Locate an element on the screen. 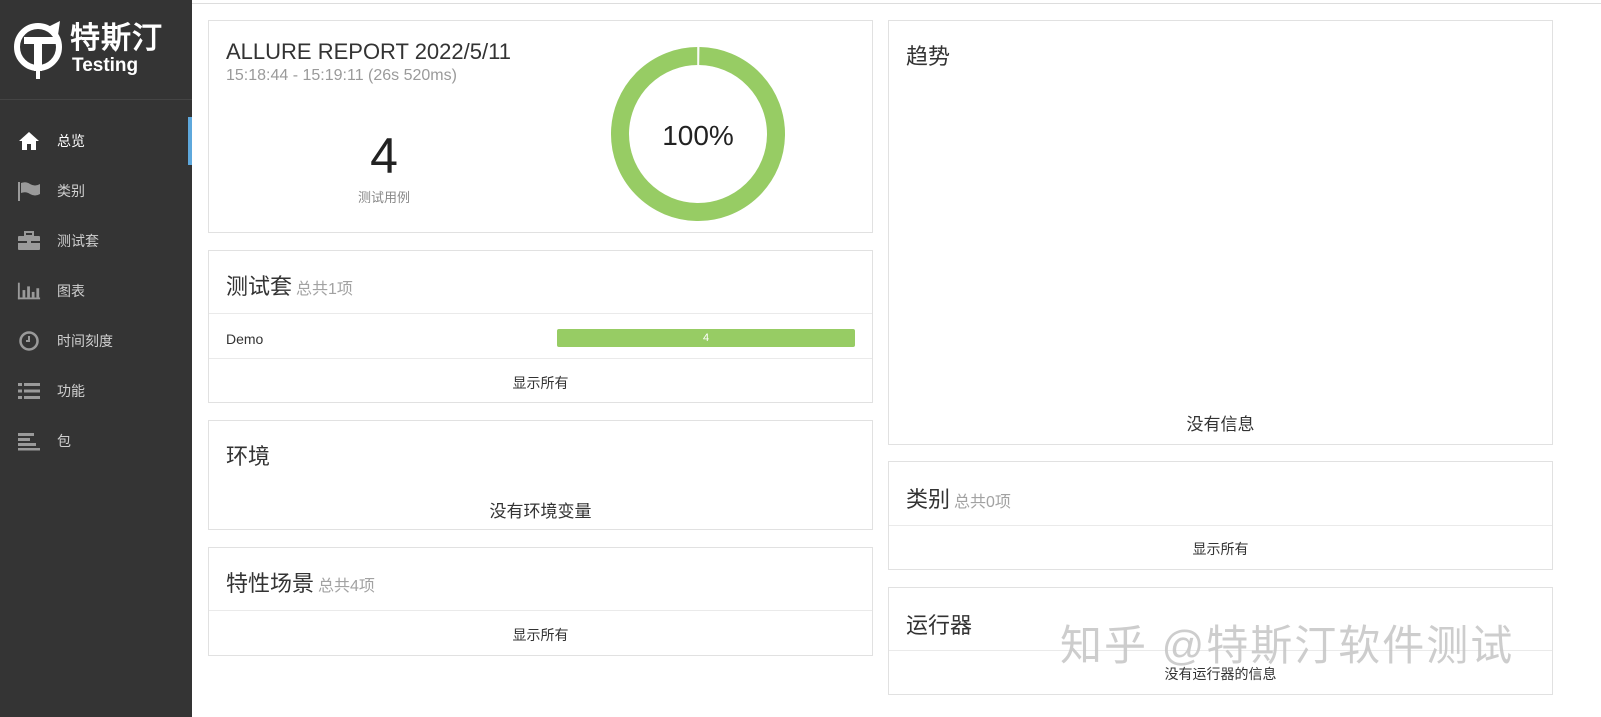  environment-widget: 环境 没有环境变量 is located at coordinates (540, 475).